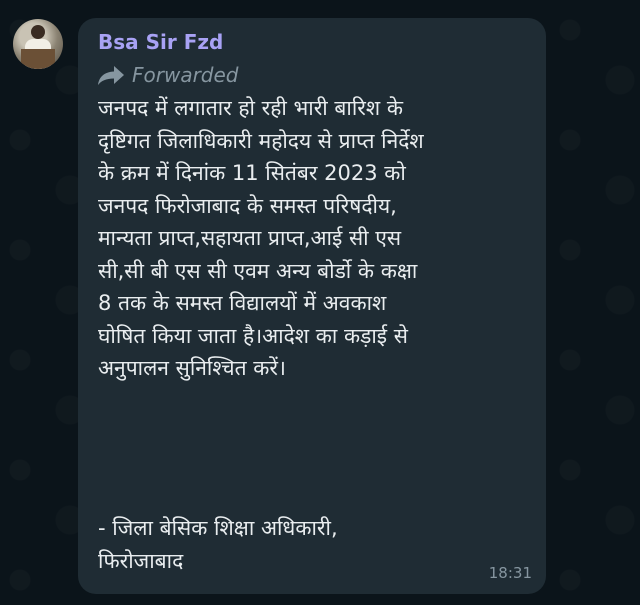 This screenshot has width=640, height=605. What do you see at coordinates (252, 173) in the screenshot?
I see `message-line: के क्रम में दिनांक 11 सितंबर 2023 को` at bounding box center [252, 173].